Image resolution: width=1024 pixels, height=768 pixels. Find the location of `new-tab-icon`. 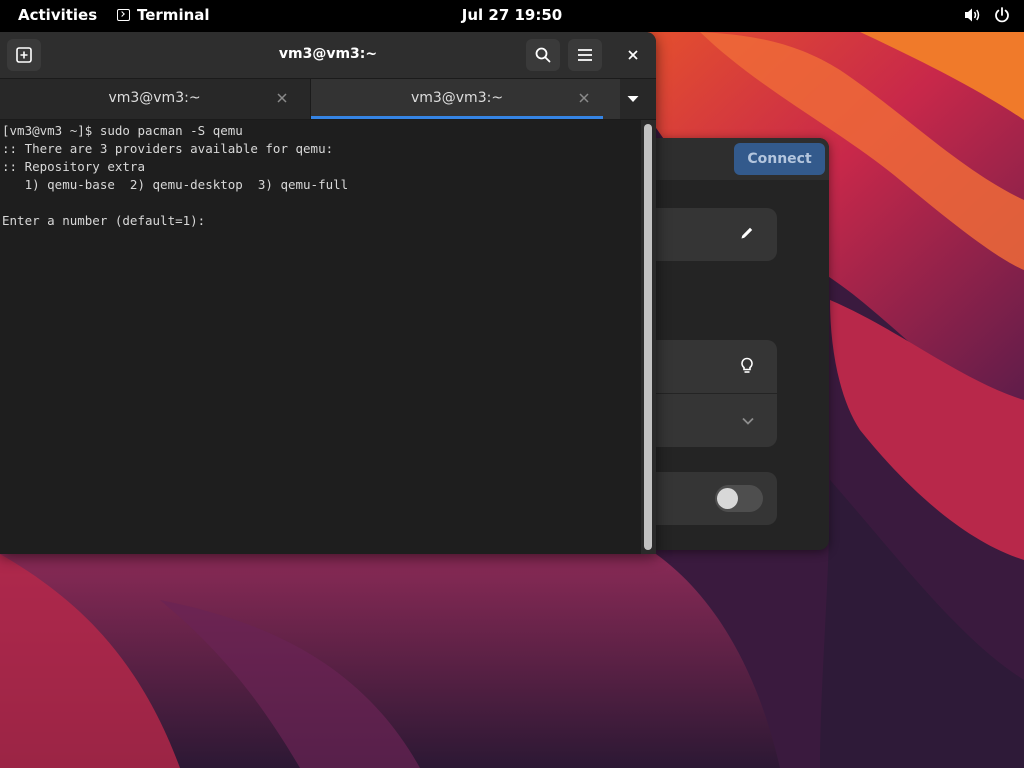

new-tab-icon is located at coordinates (24, 55).